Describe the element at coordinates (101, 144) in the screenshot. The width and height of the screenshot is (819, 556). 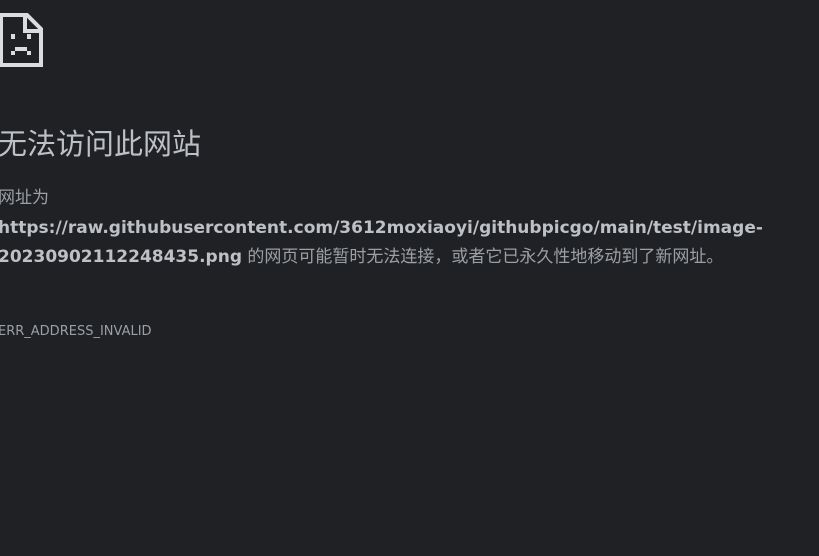
I see `error-title: 无法访问此网站` at that location.